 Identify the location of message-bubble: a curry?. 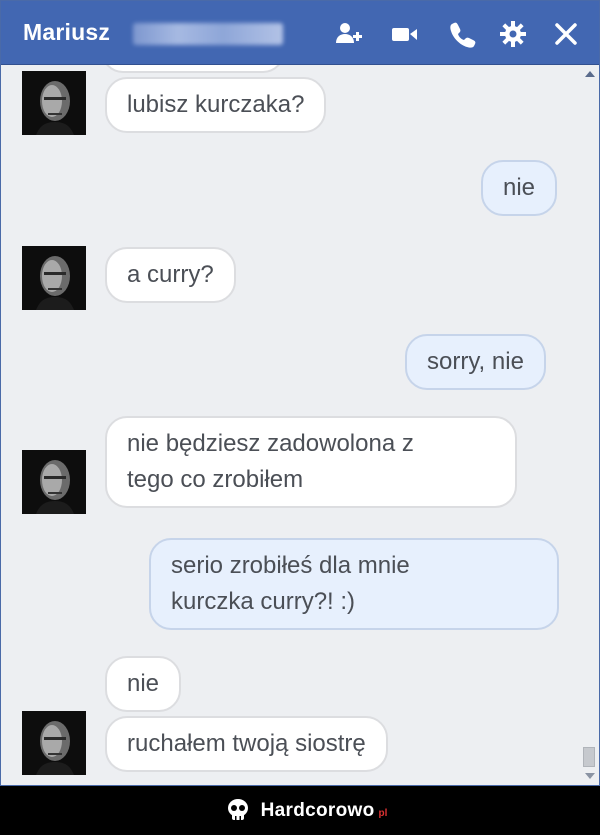
(170, 275).